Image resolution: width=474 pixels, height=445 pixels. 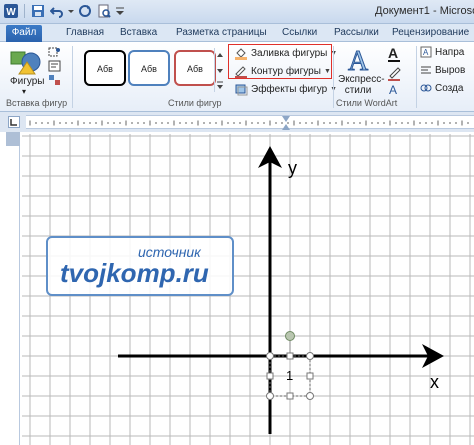 I want to click on tab-page-layout: Разметка страницы, so click(x=221, y=34).